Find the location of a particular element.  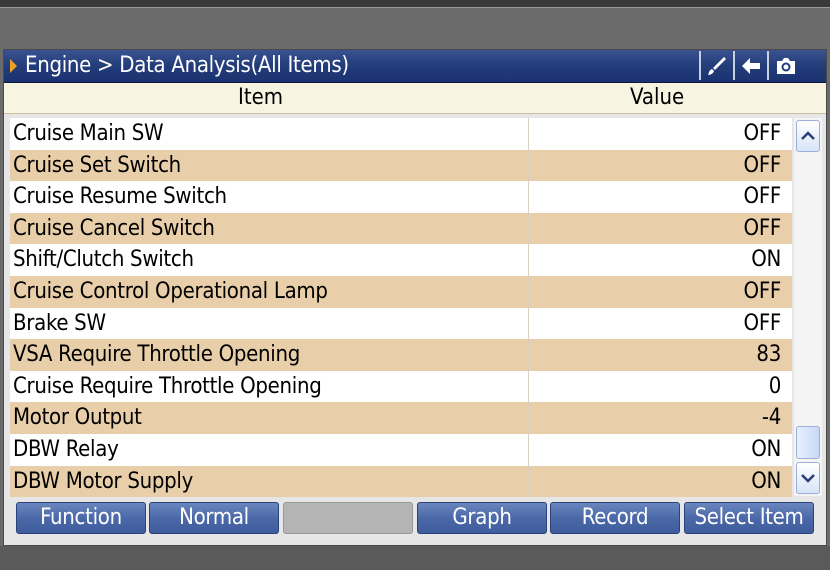

table-row: Brake SW OFF is located at coordinates (401, 323).